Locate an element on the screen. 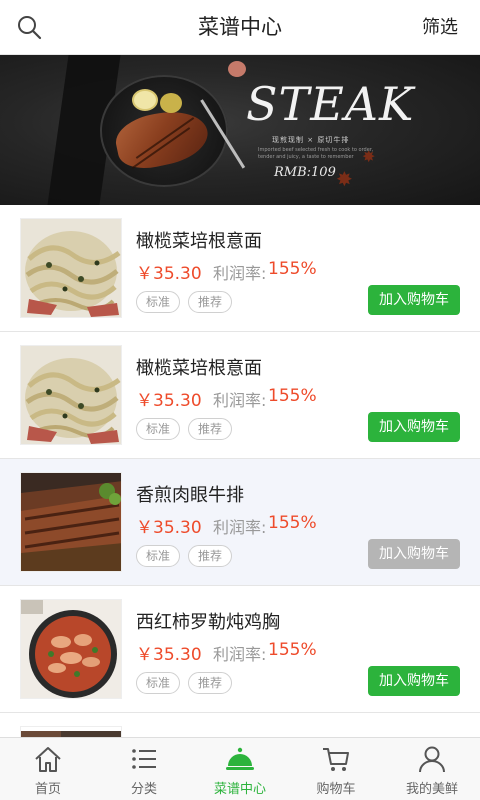  tab-my-account: 我的美鲜 is located at coordinates (432, 769).